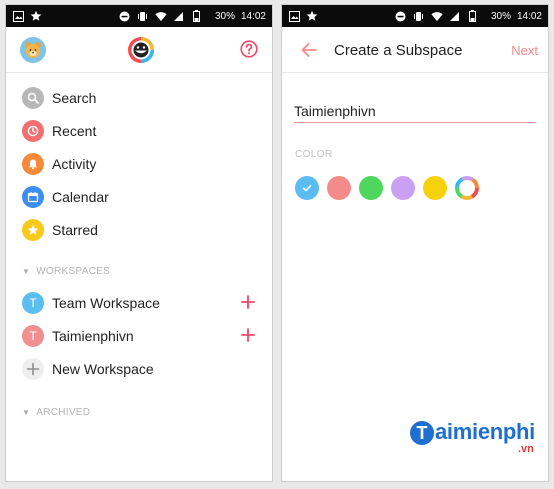  What do you see at coordinates (403, 188) in the screenshot?
I see `color-swatch-purple` at bounding box center [403, 188].